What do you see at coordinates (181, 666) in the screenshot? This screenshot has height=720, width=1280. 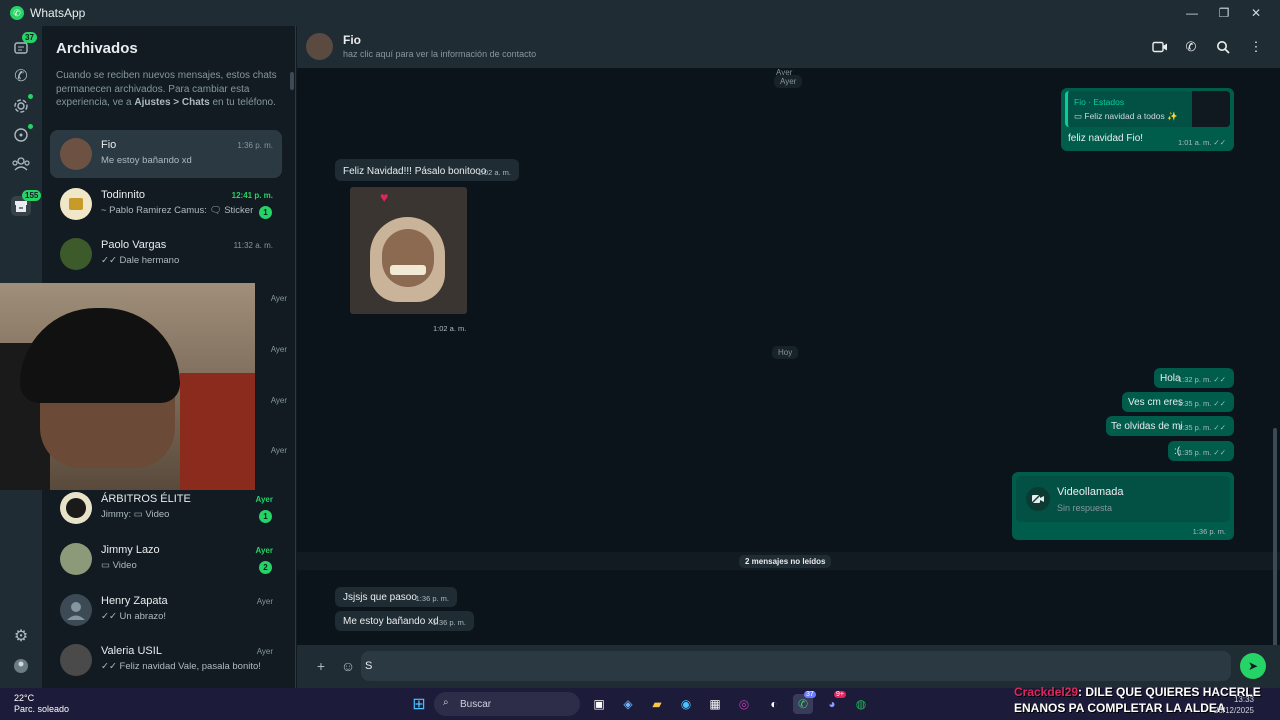 I see `chat-preview: ✓✓ Feliz navidad Vale, pasala bonito!` at bounding box center [181, 666].